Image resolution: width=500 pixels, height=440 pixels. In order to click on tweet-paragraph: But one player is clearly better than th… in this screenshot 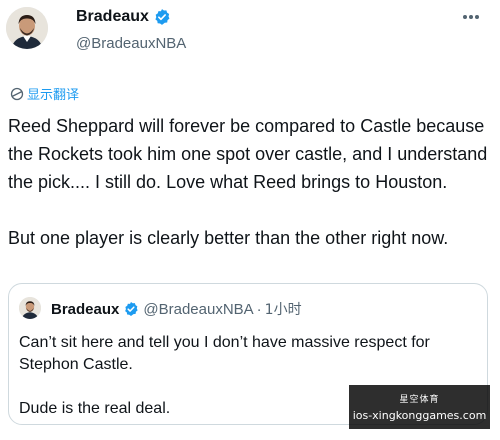, I will do `click(228, 238)`.